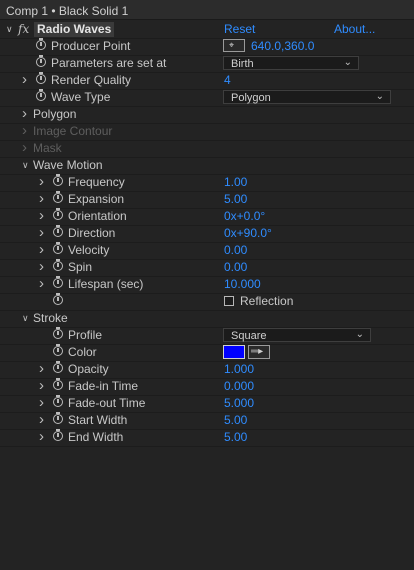 Image resolution: width=414 pixels, height=570 pixels. Describe the element at coordinates (207, 183) in the screenshot. I see `row-frequency: Frequency 1.00` at that location.